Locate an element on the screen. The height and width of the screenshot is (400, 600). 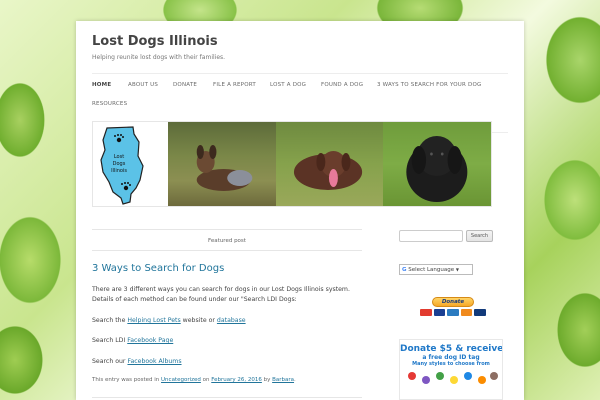
post-line-facebook-page: Search LDI Facebook Page is located at coordinates (224, 341).